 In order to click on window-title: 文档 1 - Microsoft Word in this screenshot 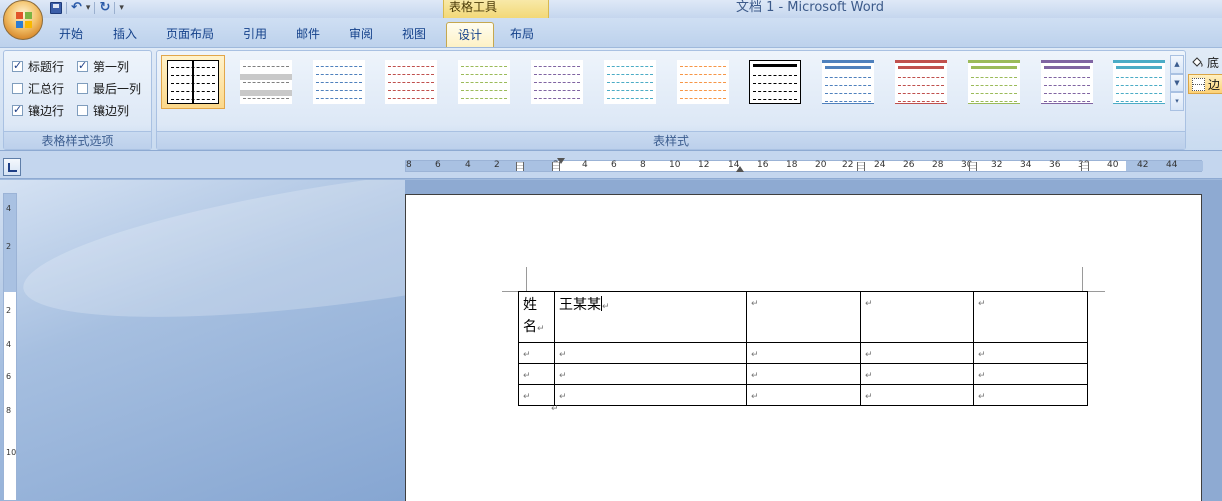, I will do `click(810, 7)`.